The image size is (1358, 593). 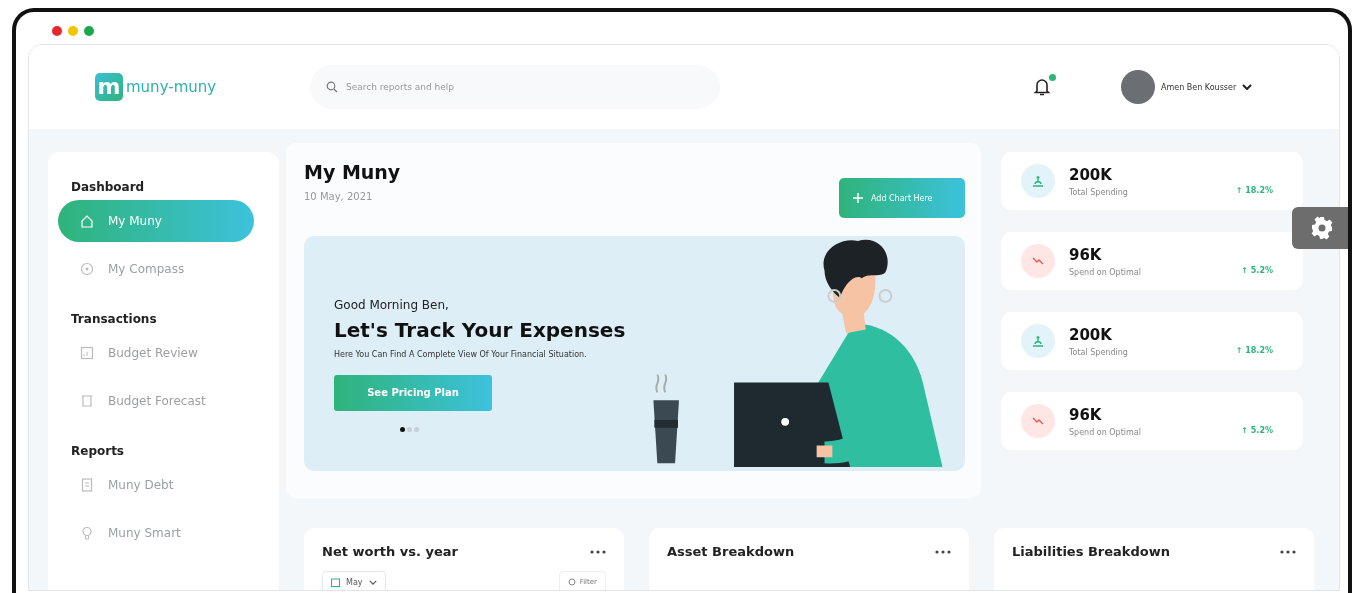 I want to click on section-title: Dashboard, so click(x=108, y=187).